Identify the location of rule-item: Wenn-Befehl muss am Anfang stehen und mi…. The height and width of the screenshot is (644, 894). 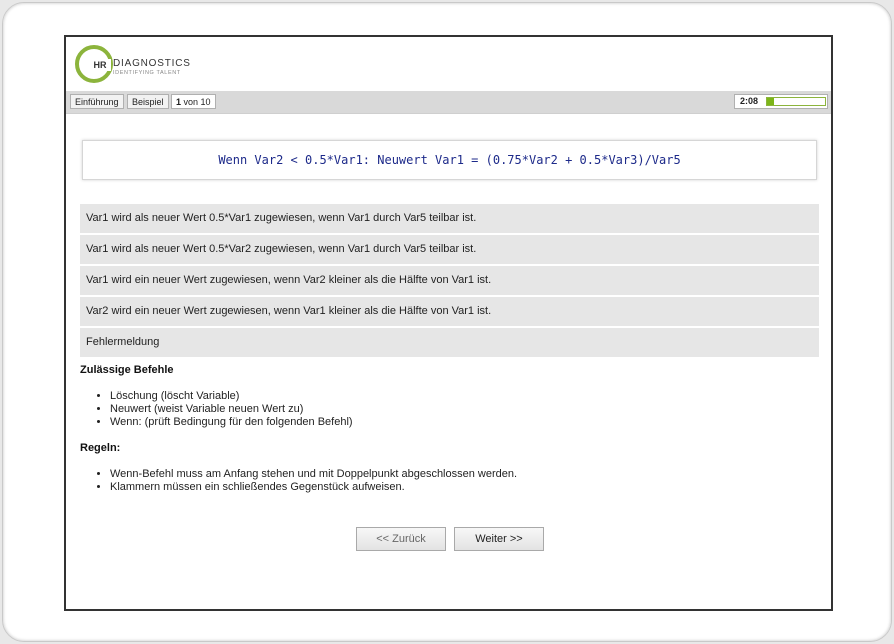
(313, 474).